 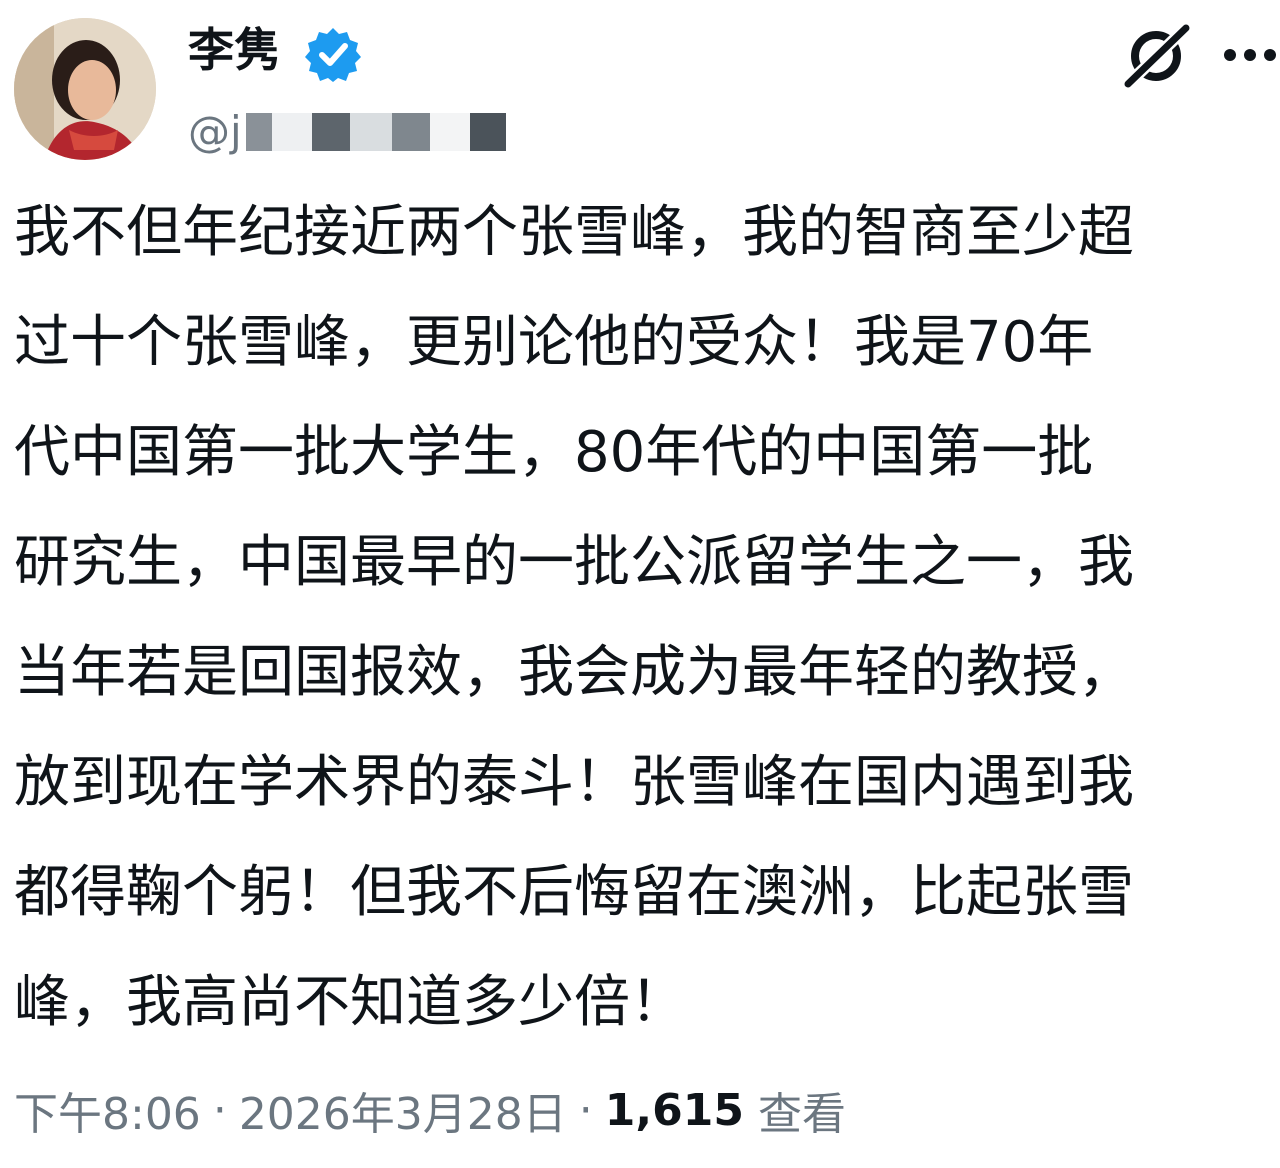 I want to click on post-text-line: 峰，我高尚不知道多少倍！, so click(x=350, y=1002).